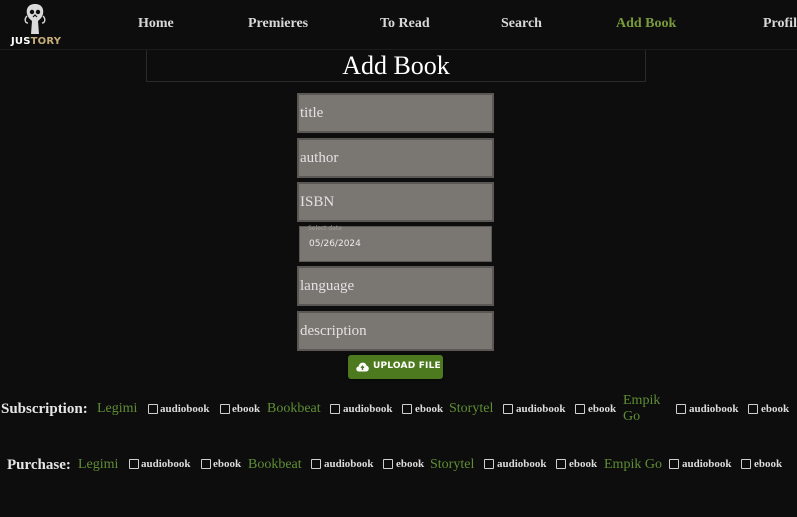  Describe the element at coordinates (153, 409) in the screenshot. I see `subscription-legimi-audiobook-checkbox` at that location.